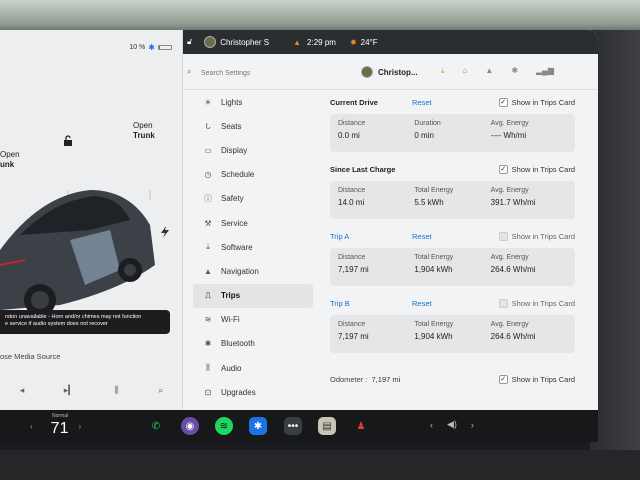  I want to click on nav-item-trips: ⎍ Trips, so click(253, 295).